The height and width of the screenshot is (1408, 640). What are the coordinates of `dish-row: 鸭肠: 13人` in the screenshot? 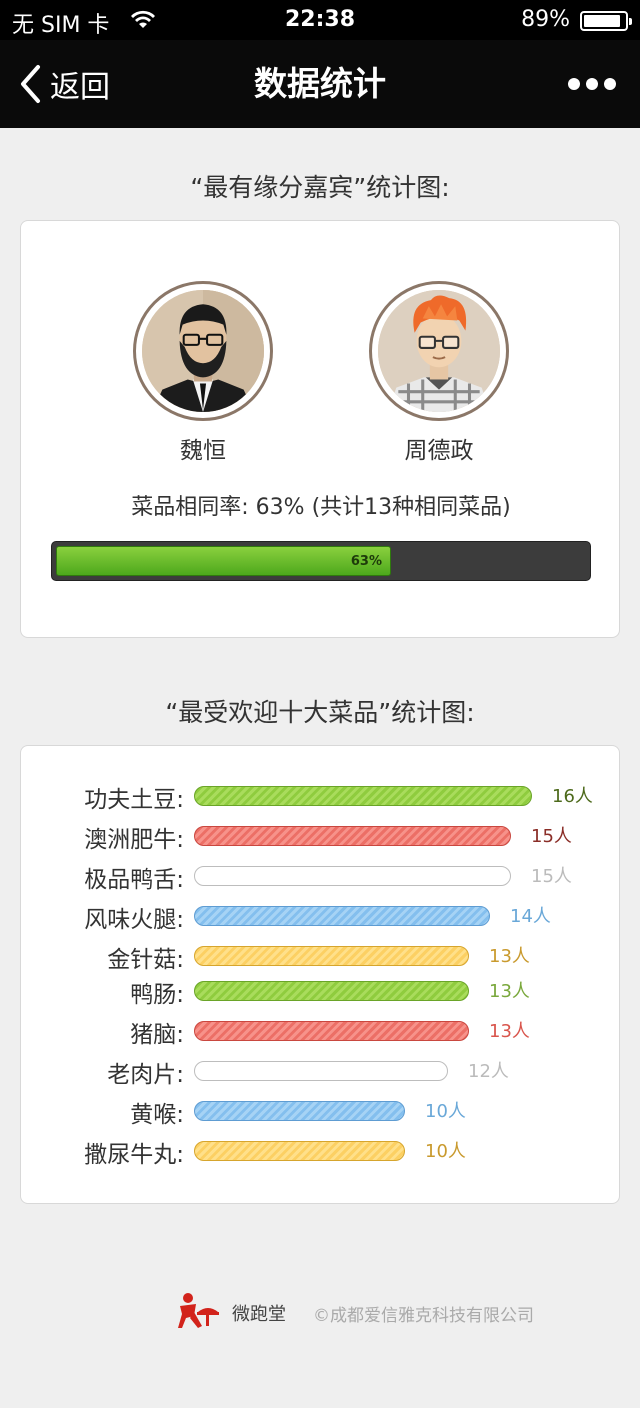 It's located at (321, 991).